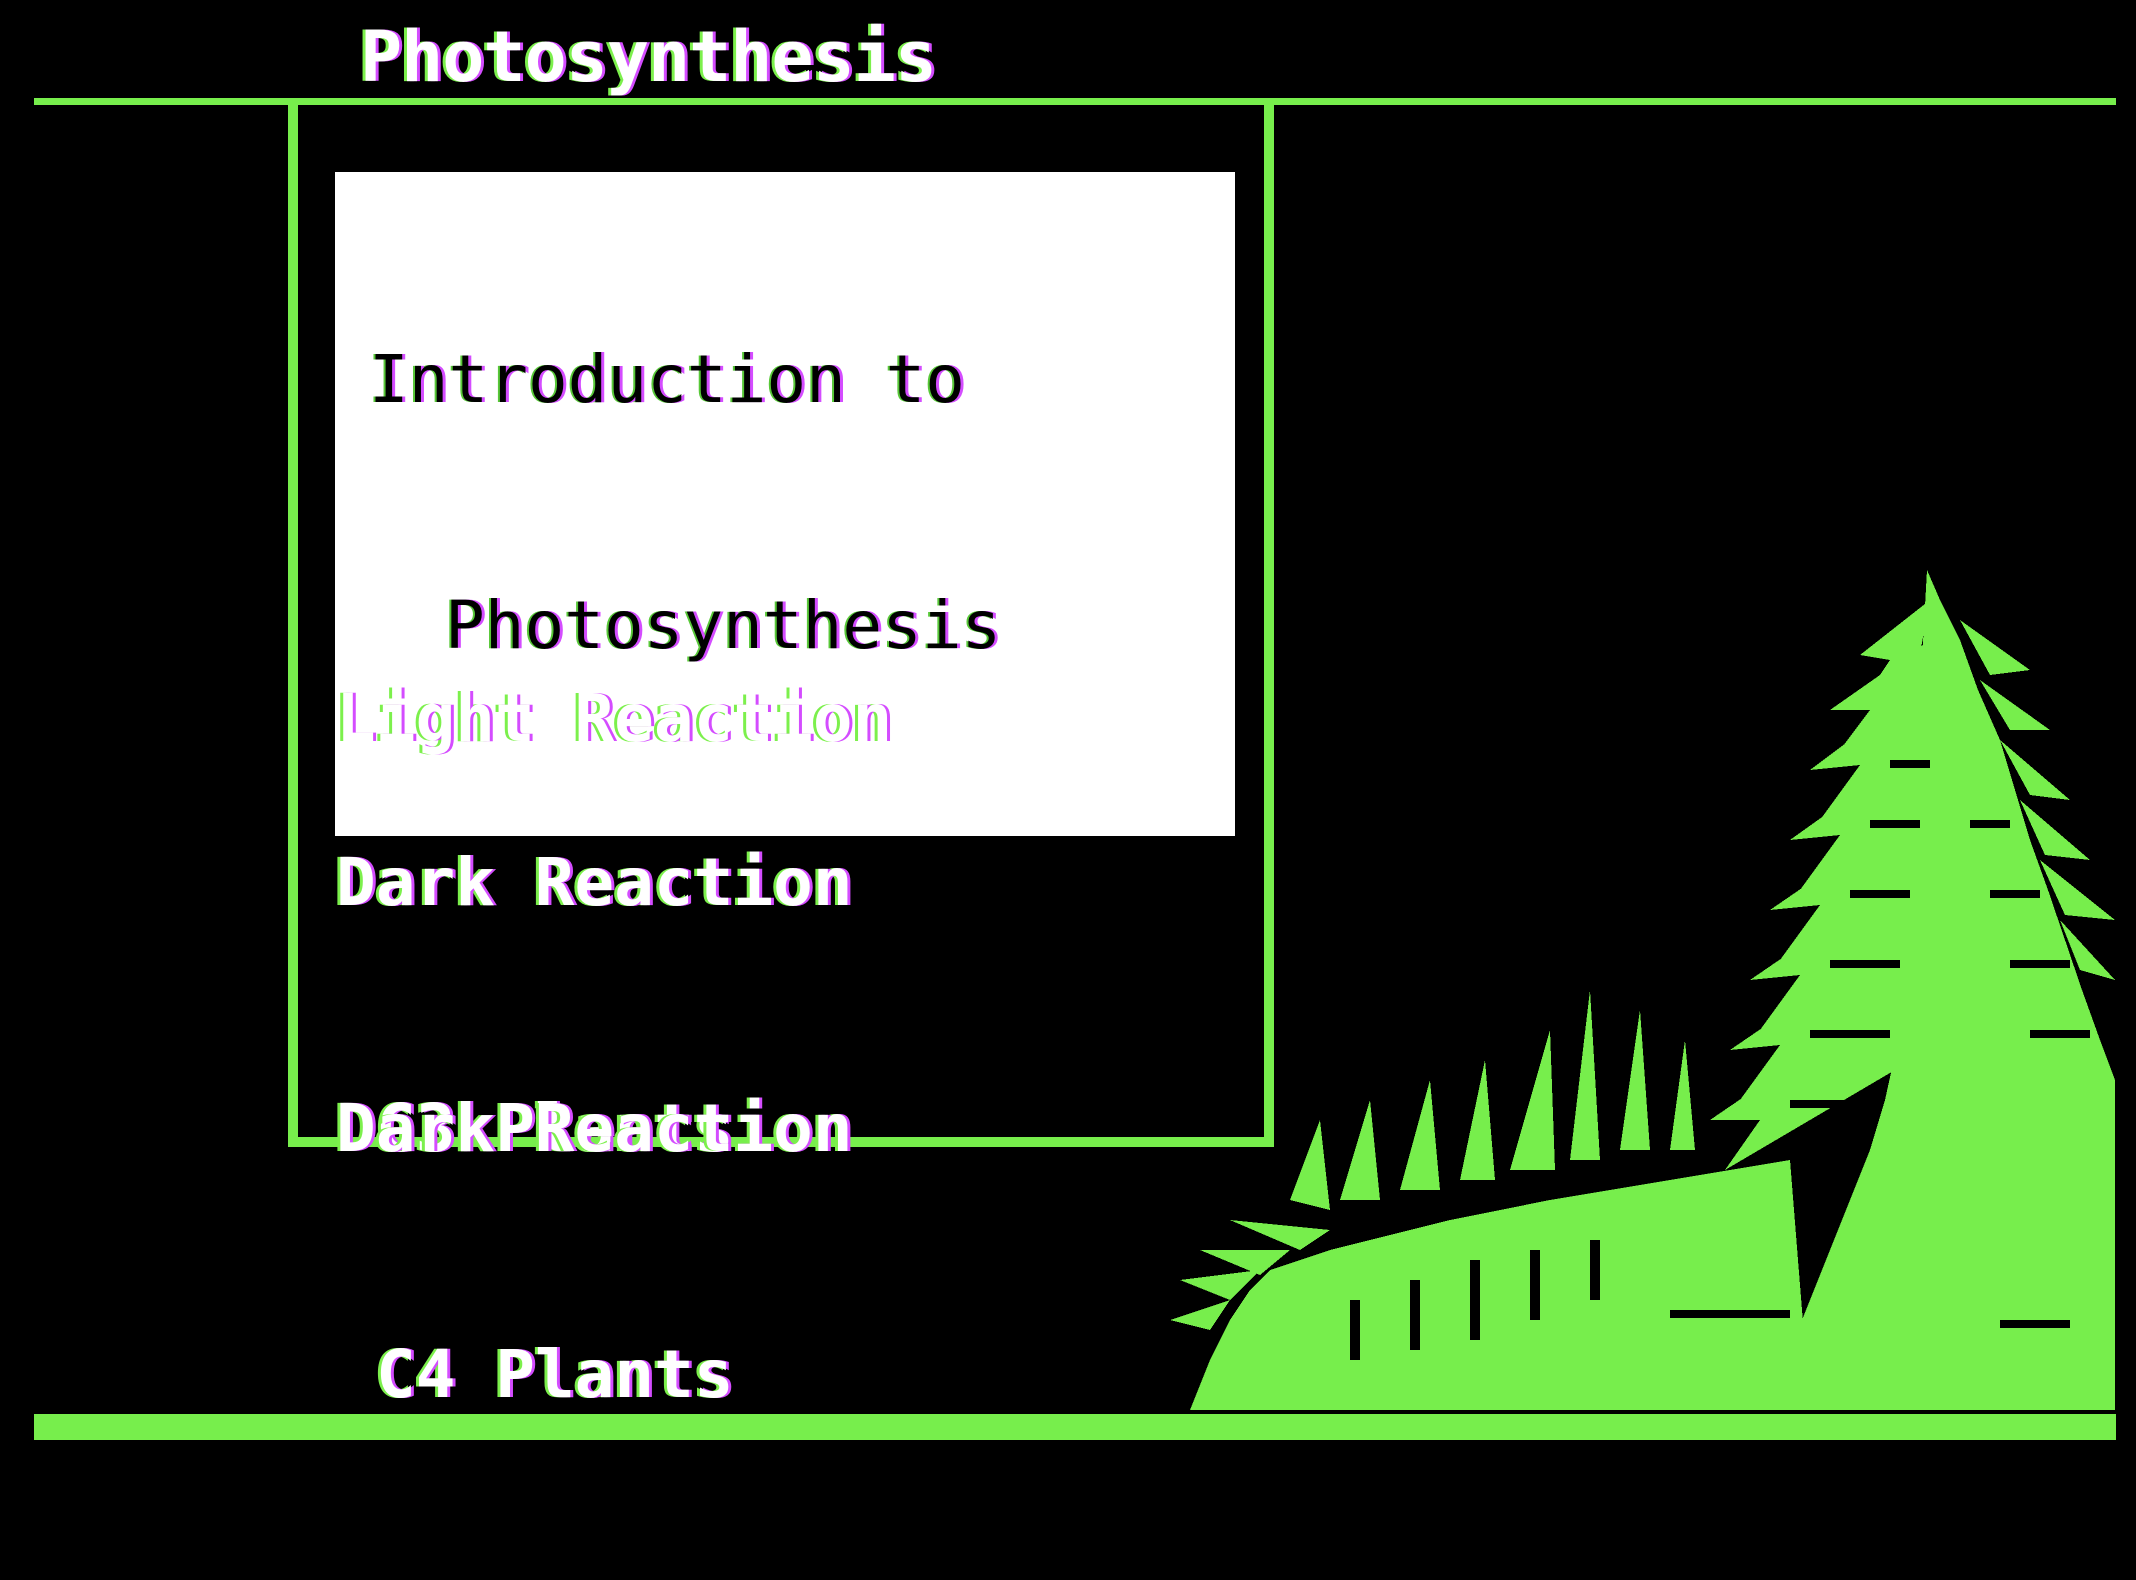 The image size is (2136, 1580). What do you see at coordinates (1075, 1427) in the screenshot?
I see `bottom-divider` at bounding box center [1075, 1427].